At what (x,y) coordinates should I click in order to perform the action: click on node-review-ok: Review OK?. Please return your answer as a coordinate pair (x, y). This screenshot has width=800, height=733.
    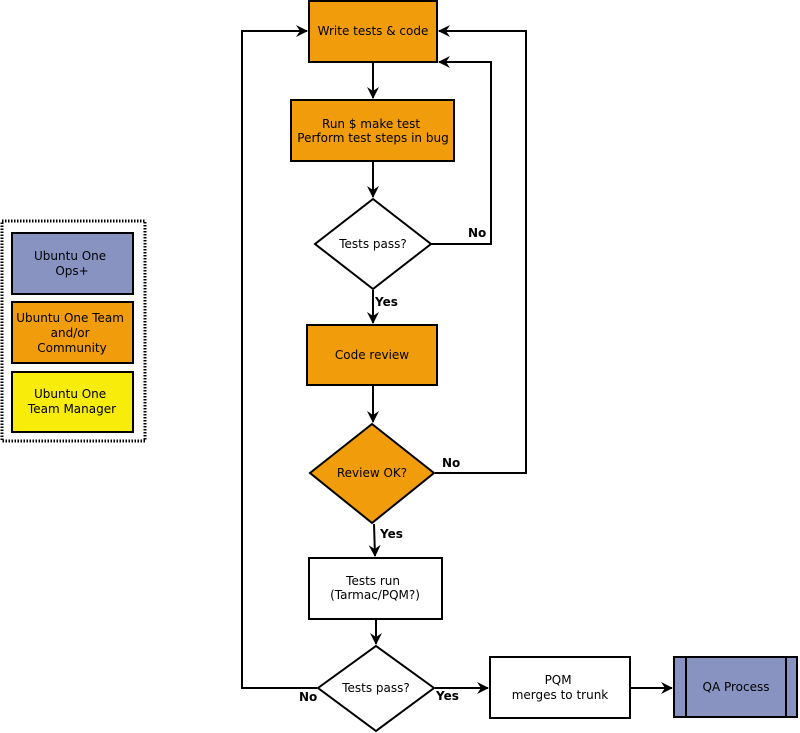
    Looking at the image, I should click on (372, 473).